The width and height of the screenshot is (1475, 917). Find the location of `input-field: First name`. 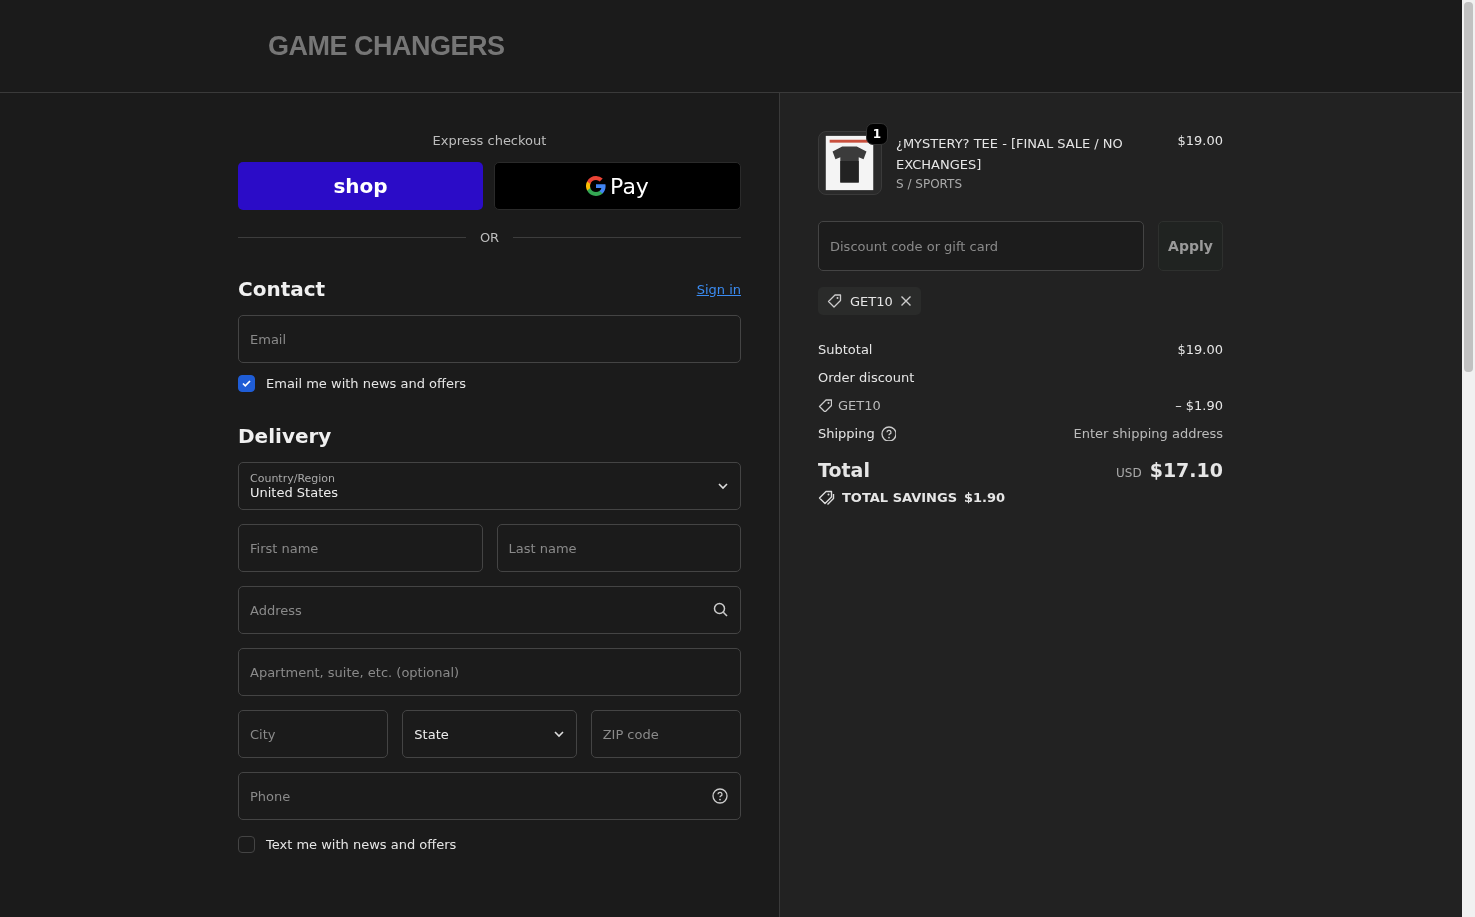

input-field: First name is located at coordinates (360, 548).